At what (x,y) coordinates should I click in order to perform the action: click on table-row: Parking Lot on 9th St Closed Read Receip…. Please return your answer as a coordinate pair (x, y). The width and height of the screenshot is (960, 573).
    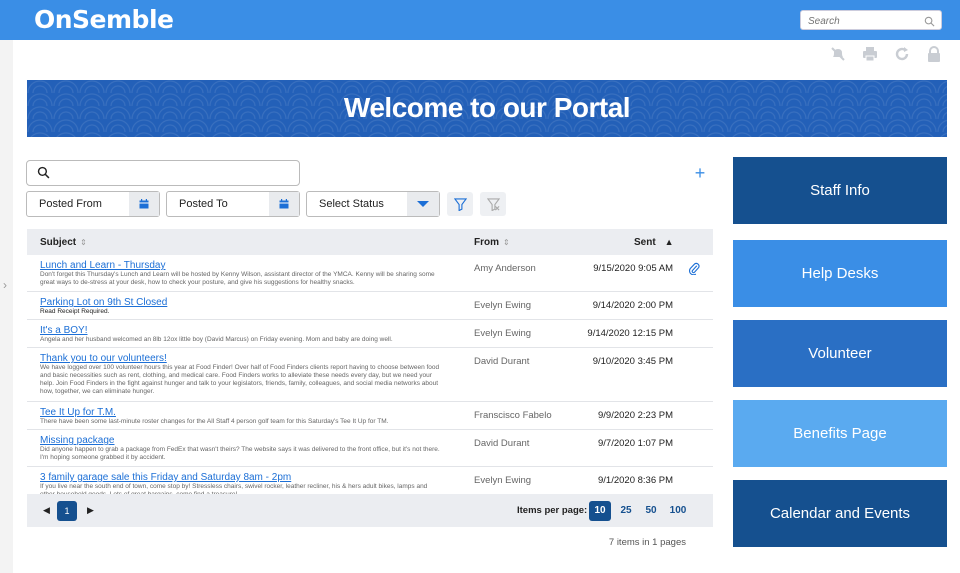
    Looking at the image, I should click on (370, 306).